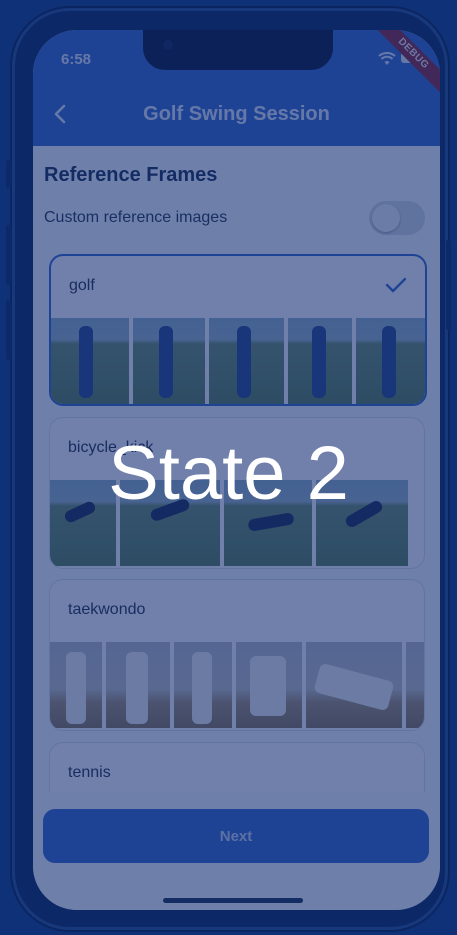  I want to click on frame-strip-taekwondo, so click(237, 685).